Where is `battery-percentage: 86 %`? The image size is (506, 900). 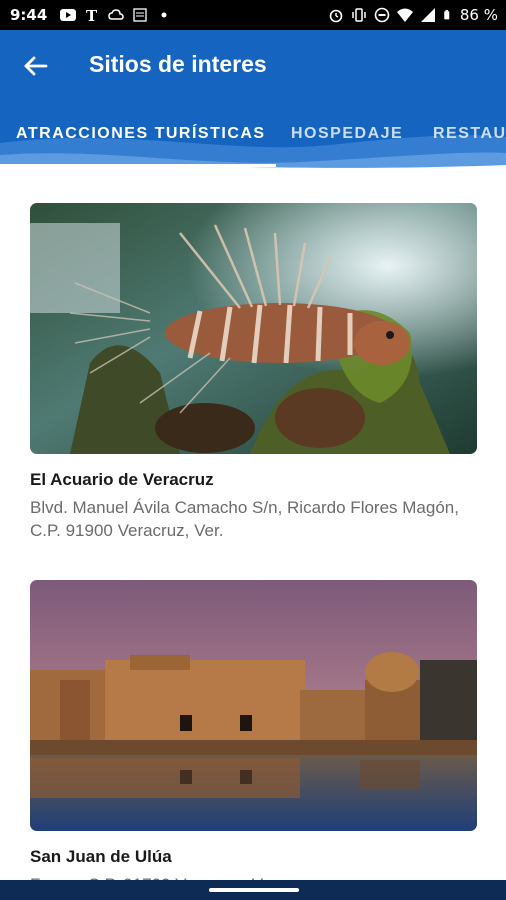 battery-percentage: 86 % is located at coordinates (478, 15).